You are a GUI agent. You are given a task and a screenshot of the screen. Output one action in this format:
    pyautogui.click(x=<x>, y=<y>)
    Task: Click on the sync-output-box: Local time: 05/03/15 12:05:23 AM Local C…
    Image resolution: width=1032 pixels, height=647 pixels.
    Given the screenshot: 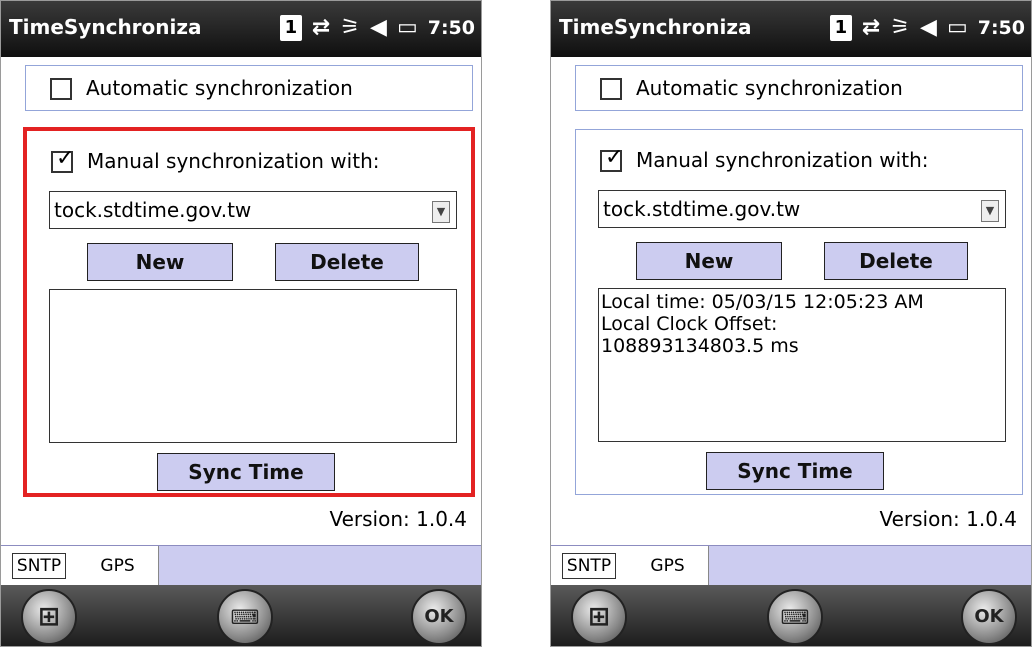 What is the action you would take?
    pyautogui.click(x=802, y=365)
    